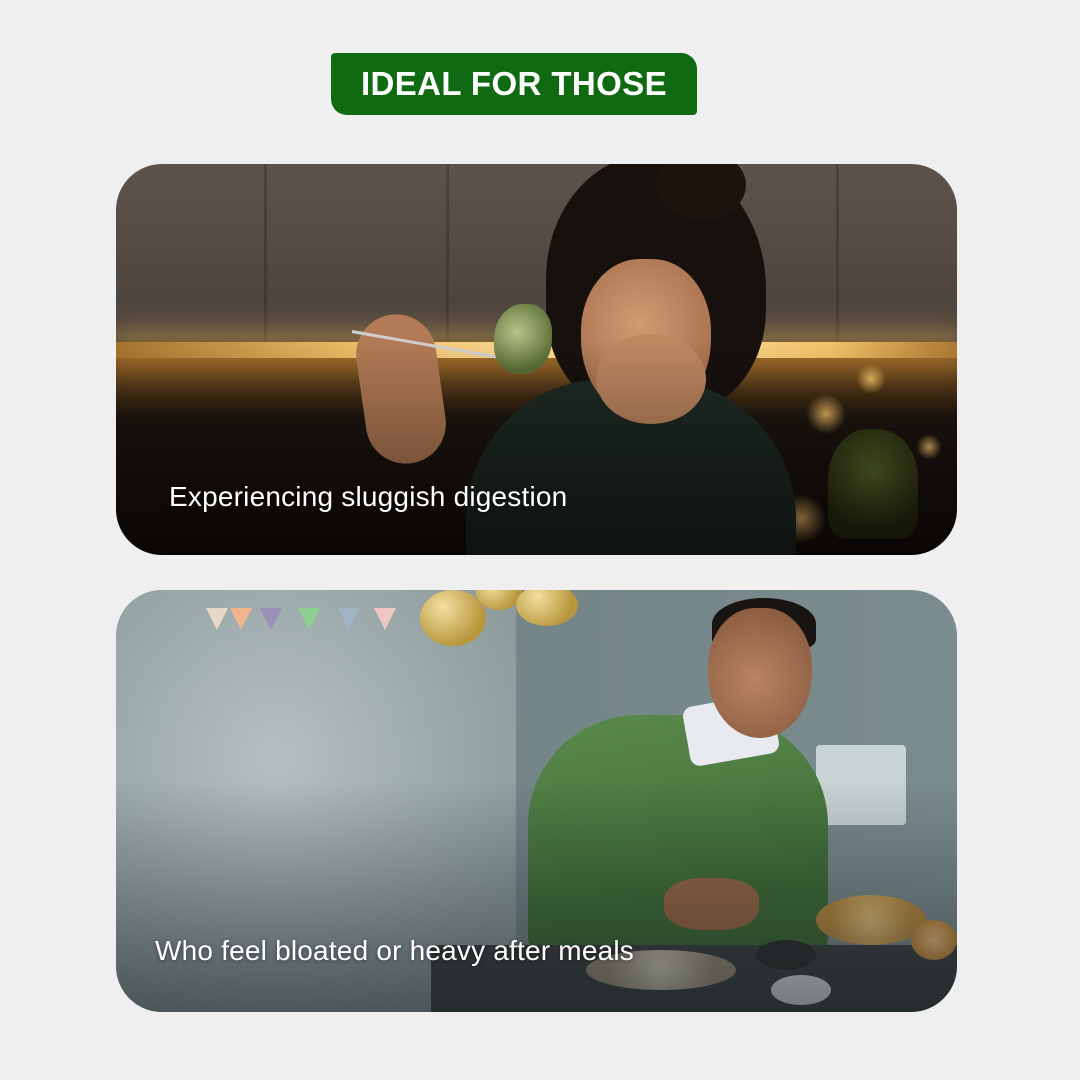  I want to click on section-badge-label: IDEAL FOR THOSE, so click(514, 83).